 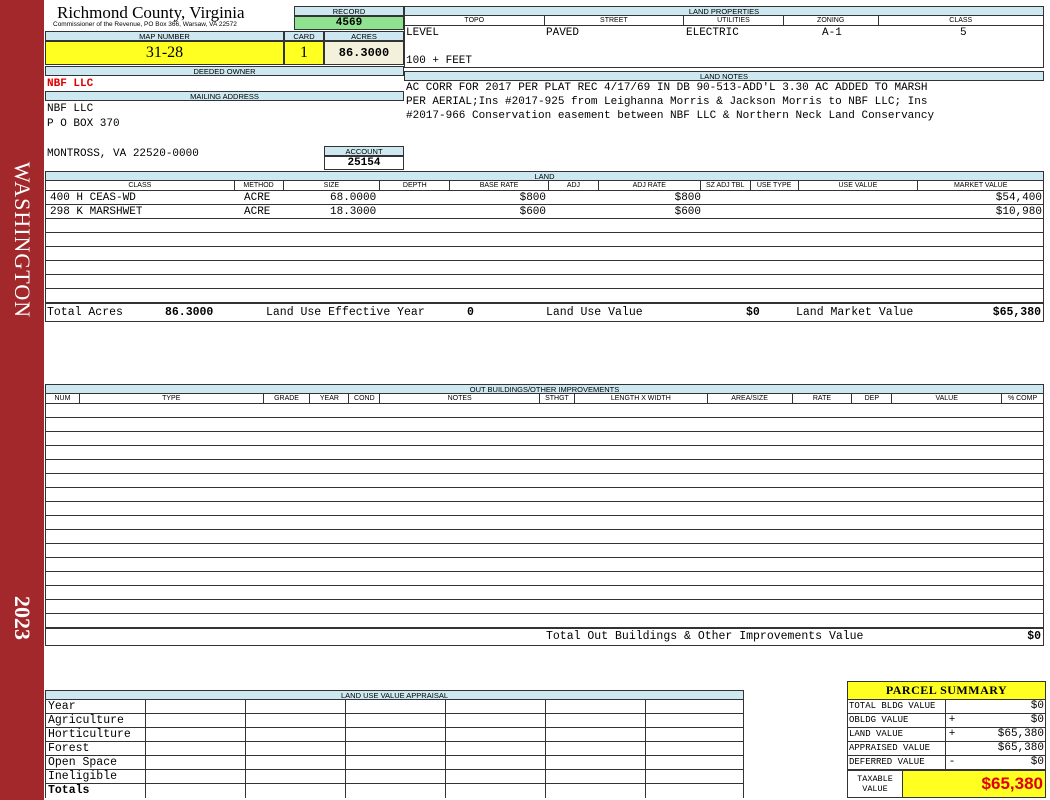 What do you see at coordinates (259, 185) in the screenshot?
I see `land-method-header: METHOD` at bounding box center [259, 185].